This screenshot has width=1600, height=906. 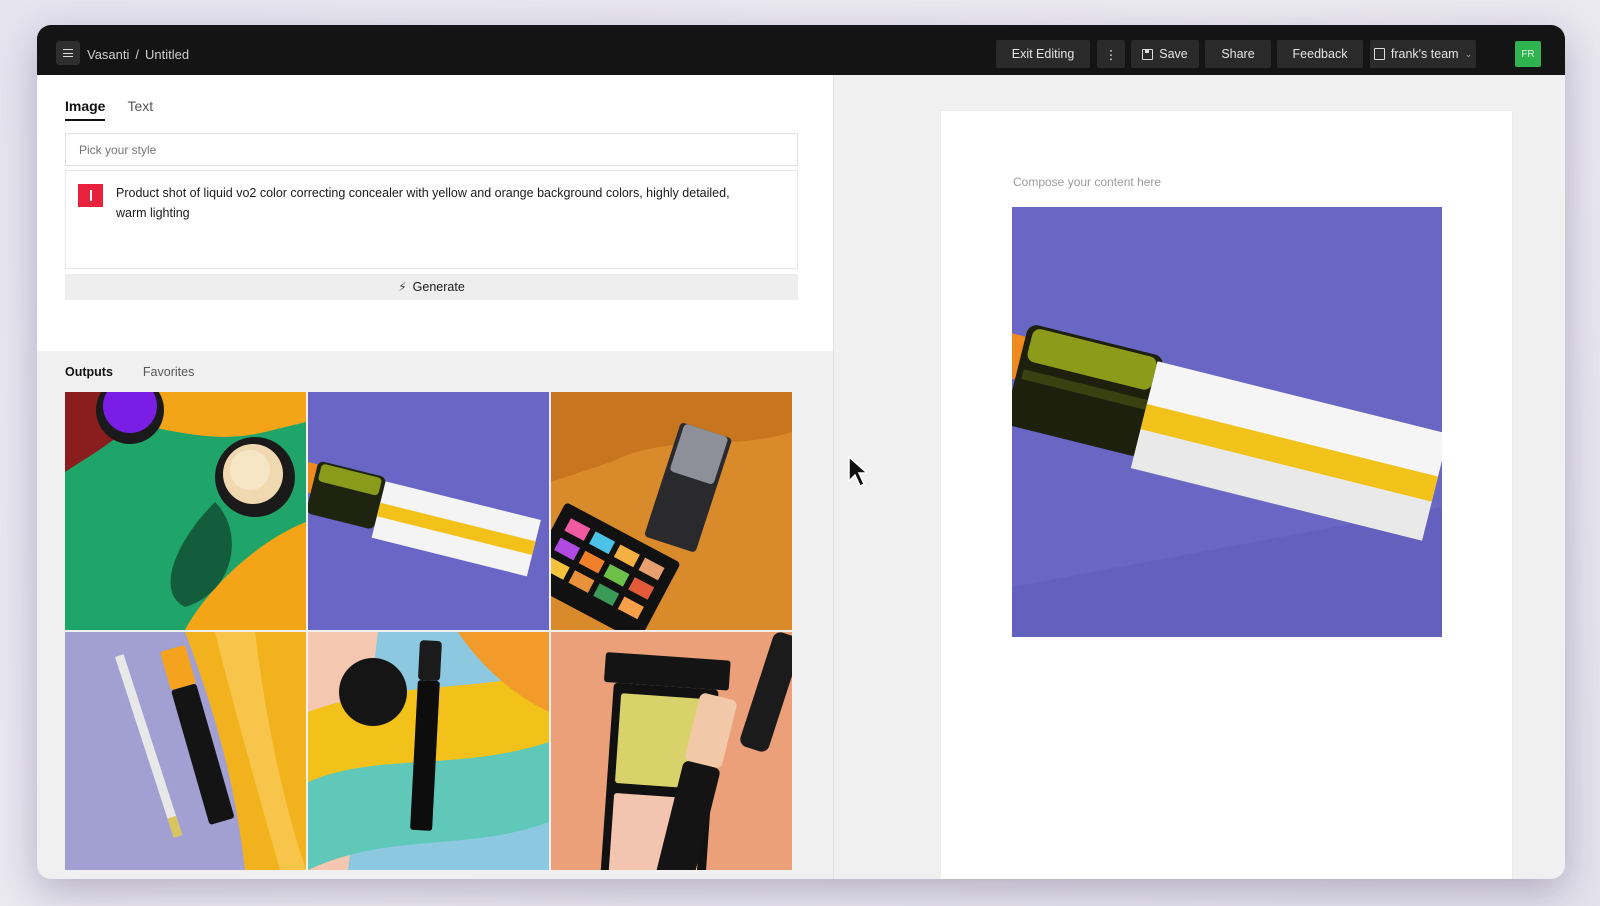 I want to click on team-switcher-button: frank's team ⌄, so click(x=1423, y=54).